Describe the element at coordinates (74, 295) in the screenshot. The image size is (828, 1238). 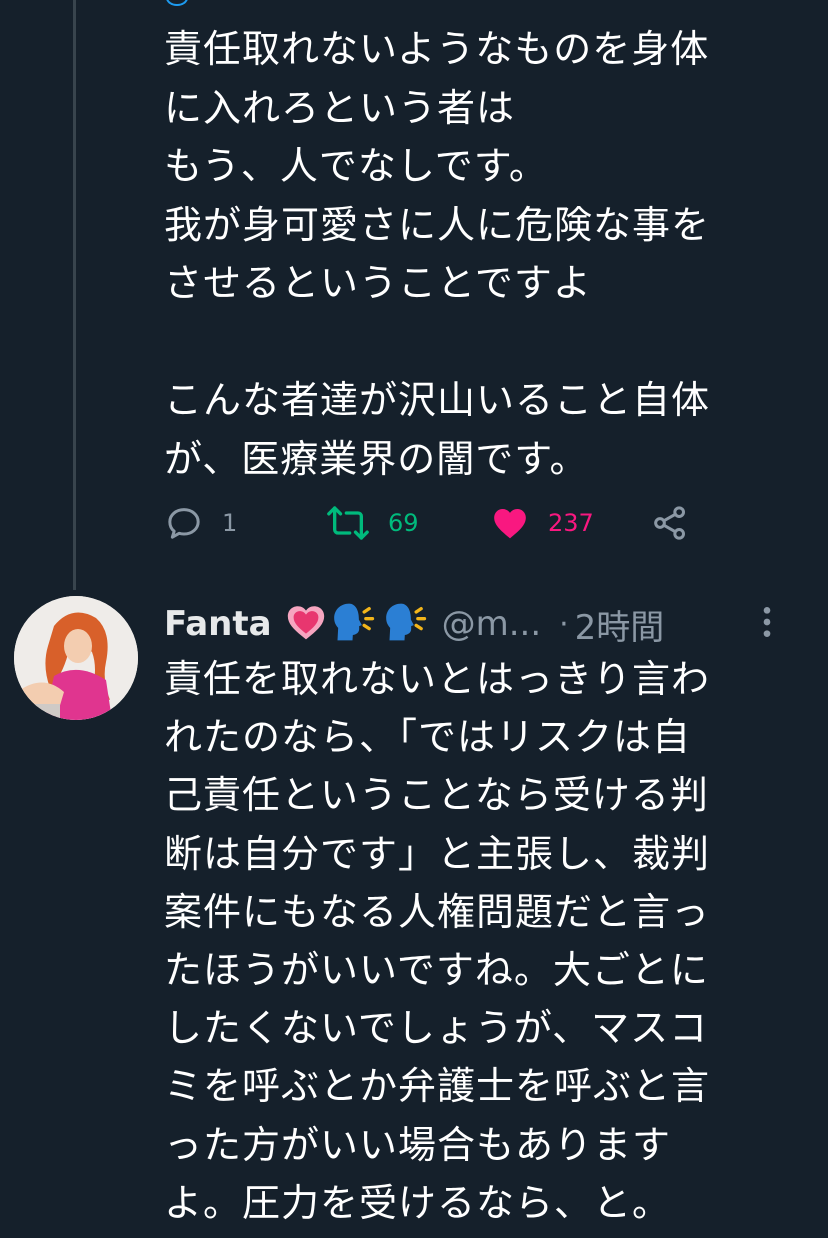
I see `thread-connector-line` at that location.